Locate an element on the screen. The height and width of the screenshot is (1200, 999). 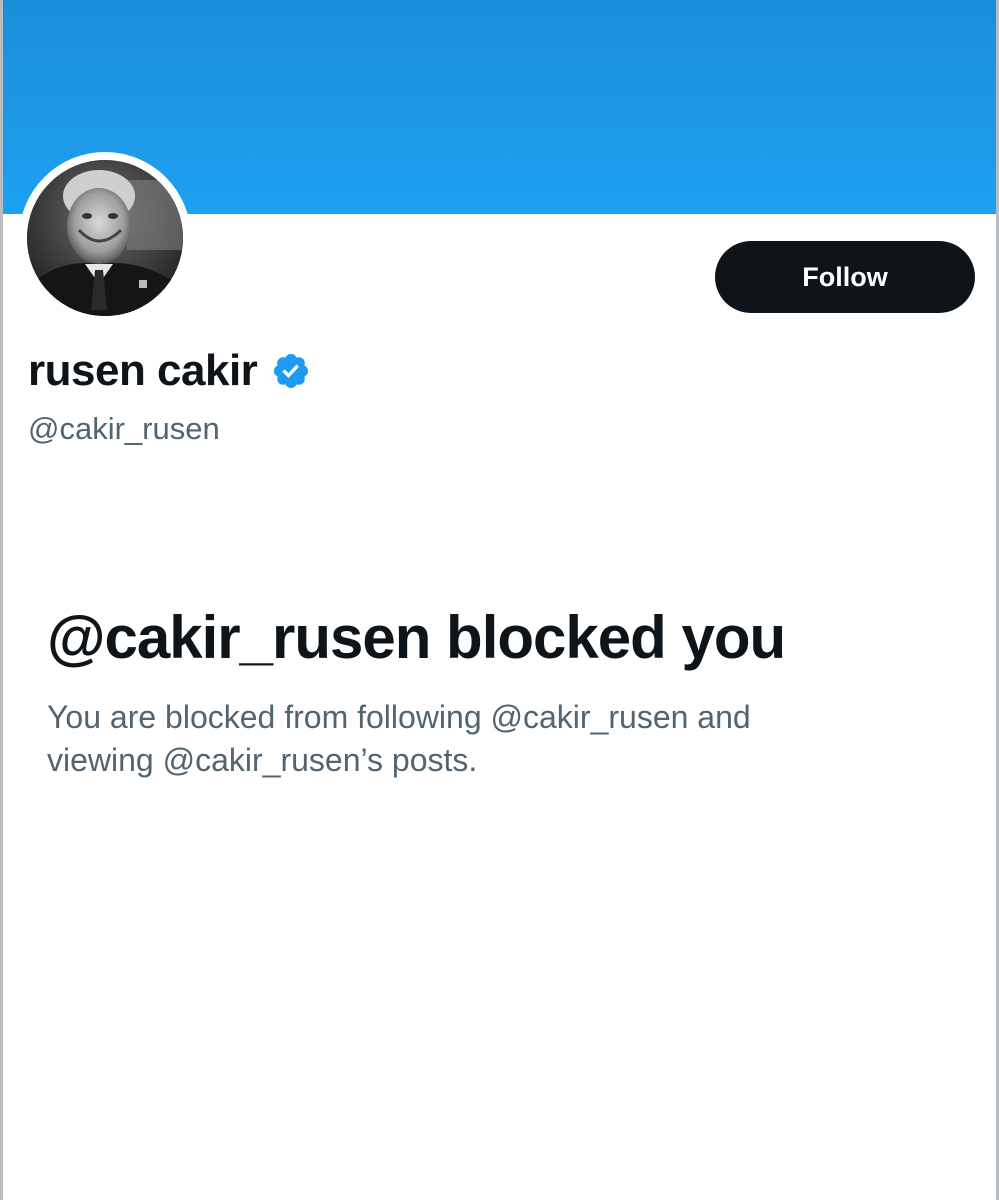
display-name: rusen cakir is located at coordinates (143, 370).